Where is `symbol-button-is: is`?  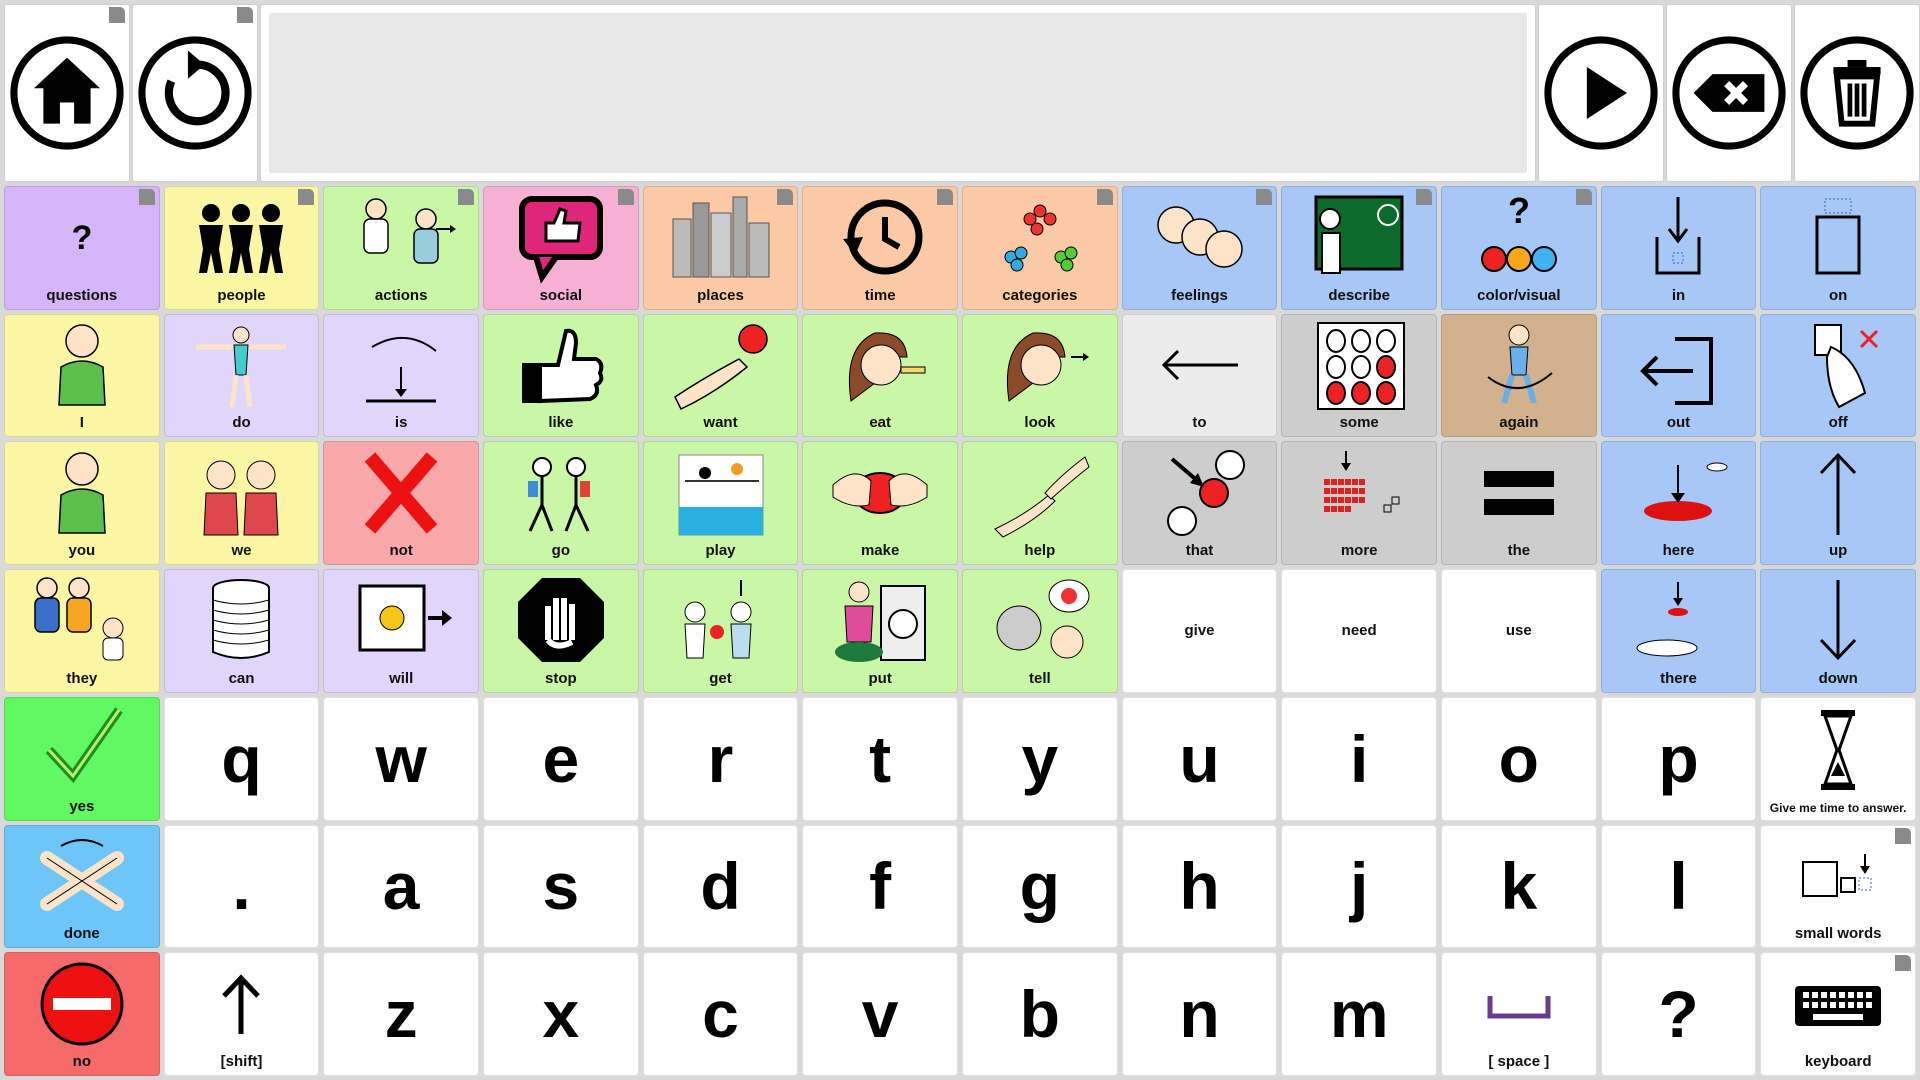 symbol-button-is: is is located at coordinates (401, 375).